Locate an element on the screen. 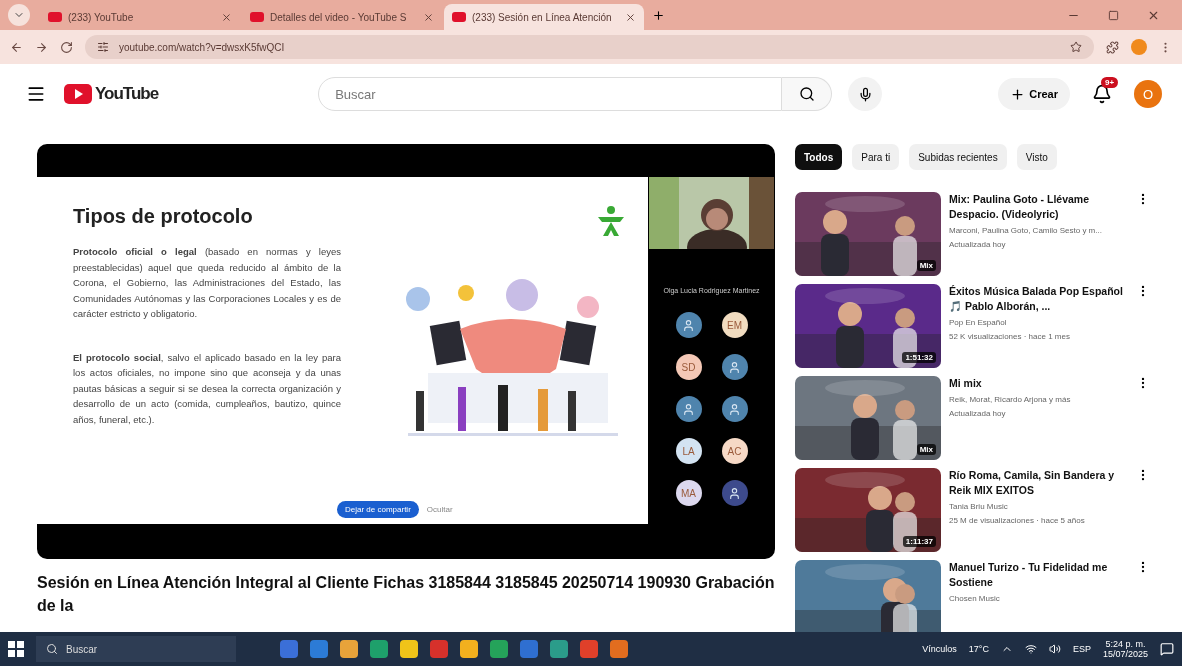  maximize-icon is located at coordinates (1113, 15).